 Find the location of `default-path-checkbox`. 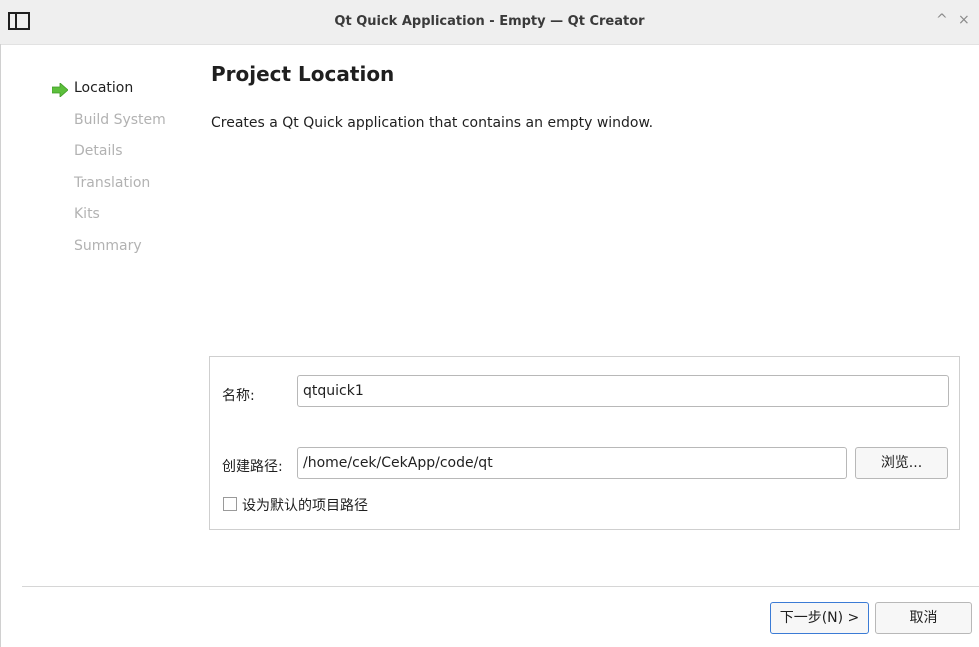

default-path-checkbox is located at coordinates (230, 504).